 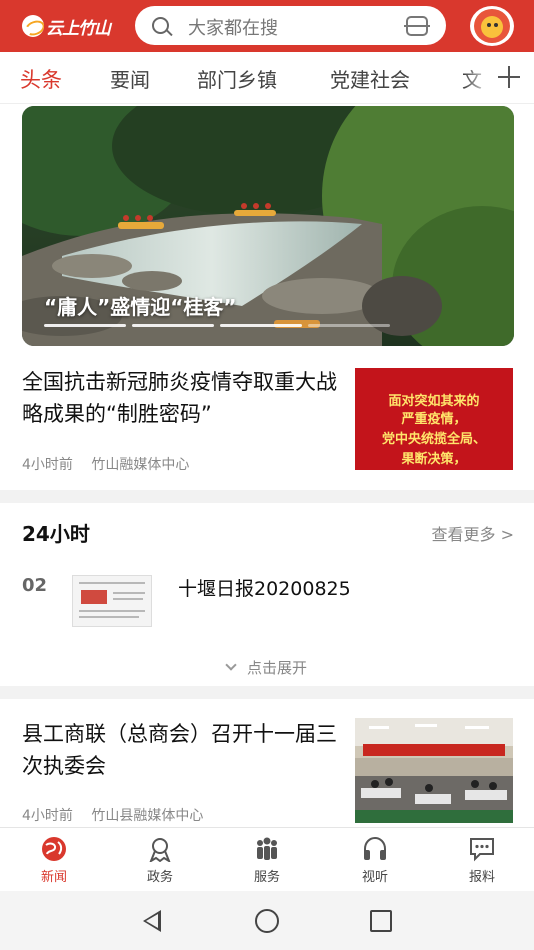 I want to click on item-title: 十堰日报20200825, so click(x=264, y=587).